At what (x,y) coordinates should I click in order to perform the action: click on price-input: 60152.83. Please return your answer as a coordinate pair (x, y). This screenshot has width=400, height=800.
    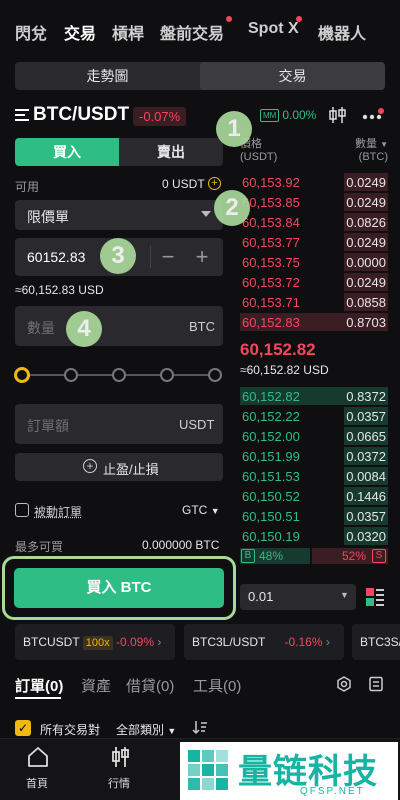
    Looking at the image, I should click on (56, 257).